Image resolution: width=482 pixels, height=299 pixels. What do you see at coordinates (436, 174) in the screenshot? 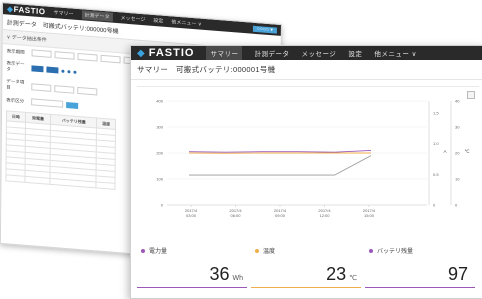
I see `y-right-tick-label: 0.5` at bounding box center [436, 174].